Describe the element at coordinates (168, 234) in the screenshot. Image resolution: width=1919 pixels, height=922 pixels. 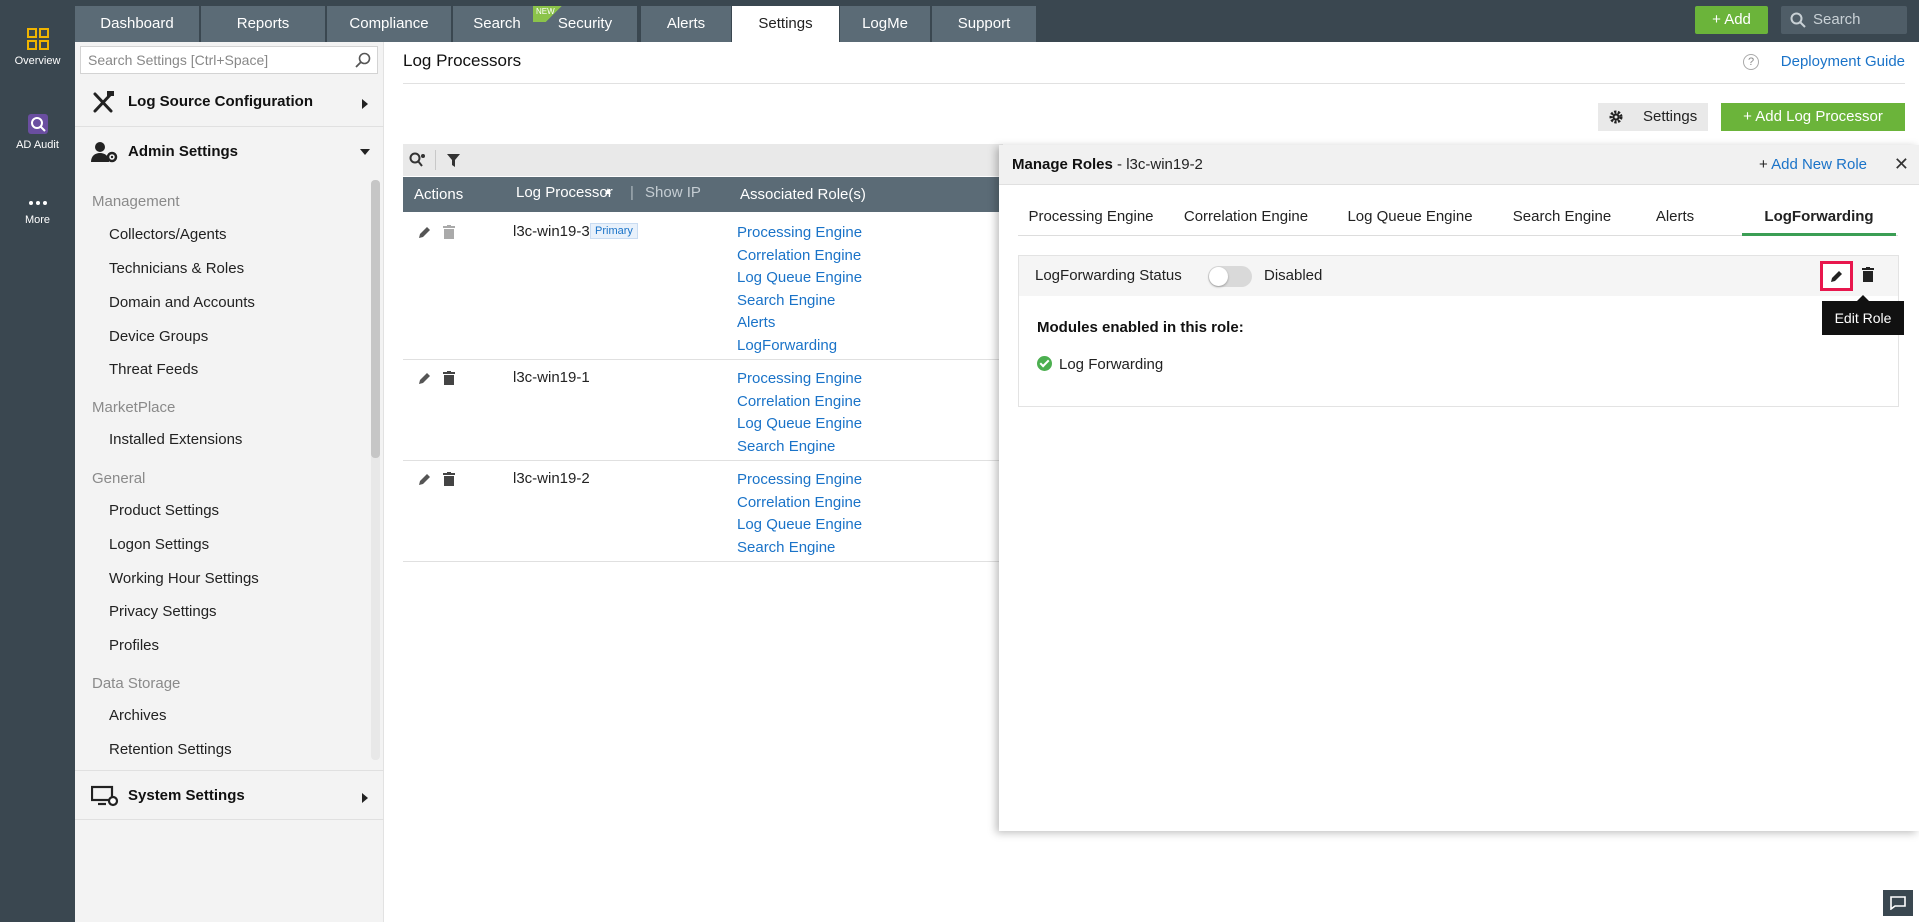
I see `sidebar-item-collectors: Collectors/Agents` at that location.